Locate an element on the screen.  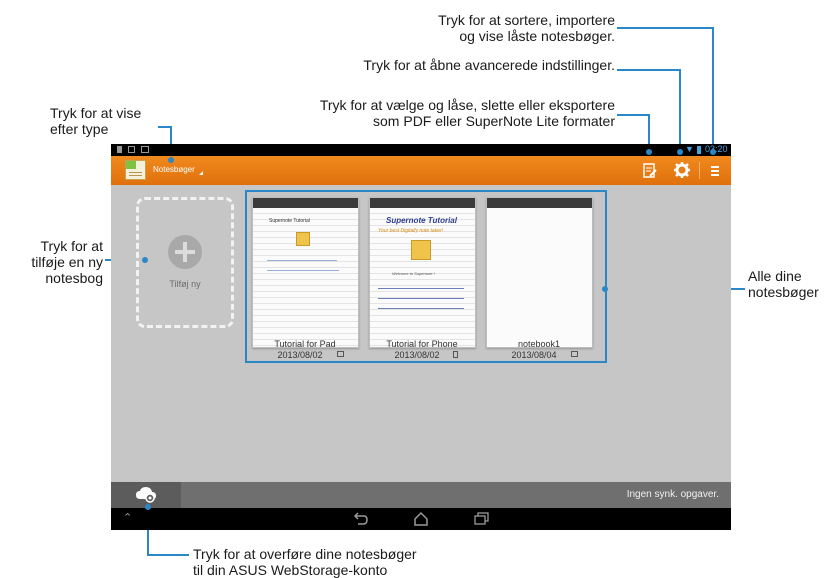
status-time: 03:20 is located at coordinates (716, 149).